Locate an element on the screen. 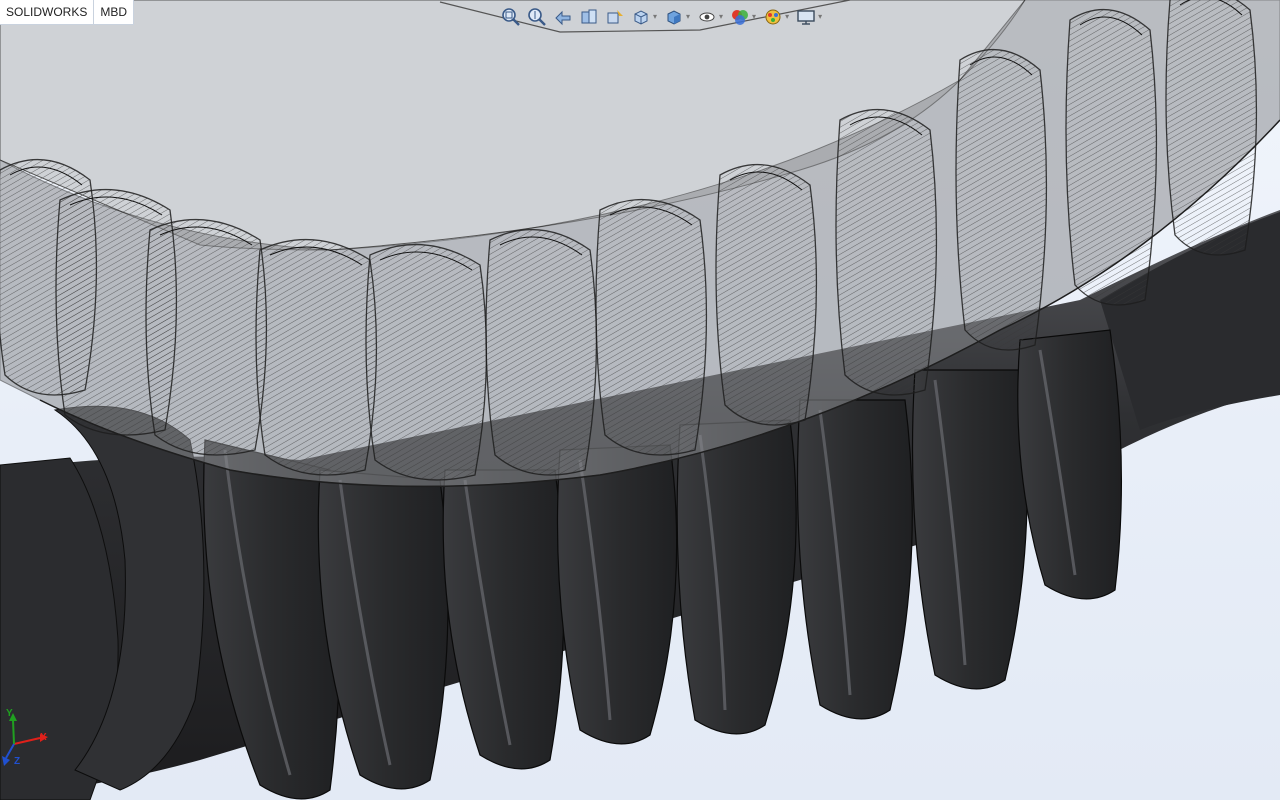 The width and height of the screenshot is (1280, 800). apply-scene-icon is located at coordinates (773, 17).